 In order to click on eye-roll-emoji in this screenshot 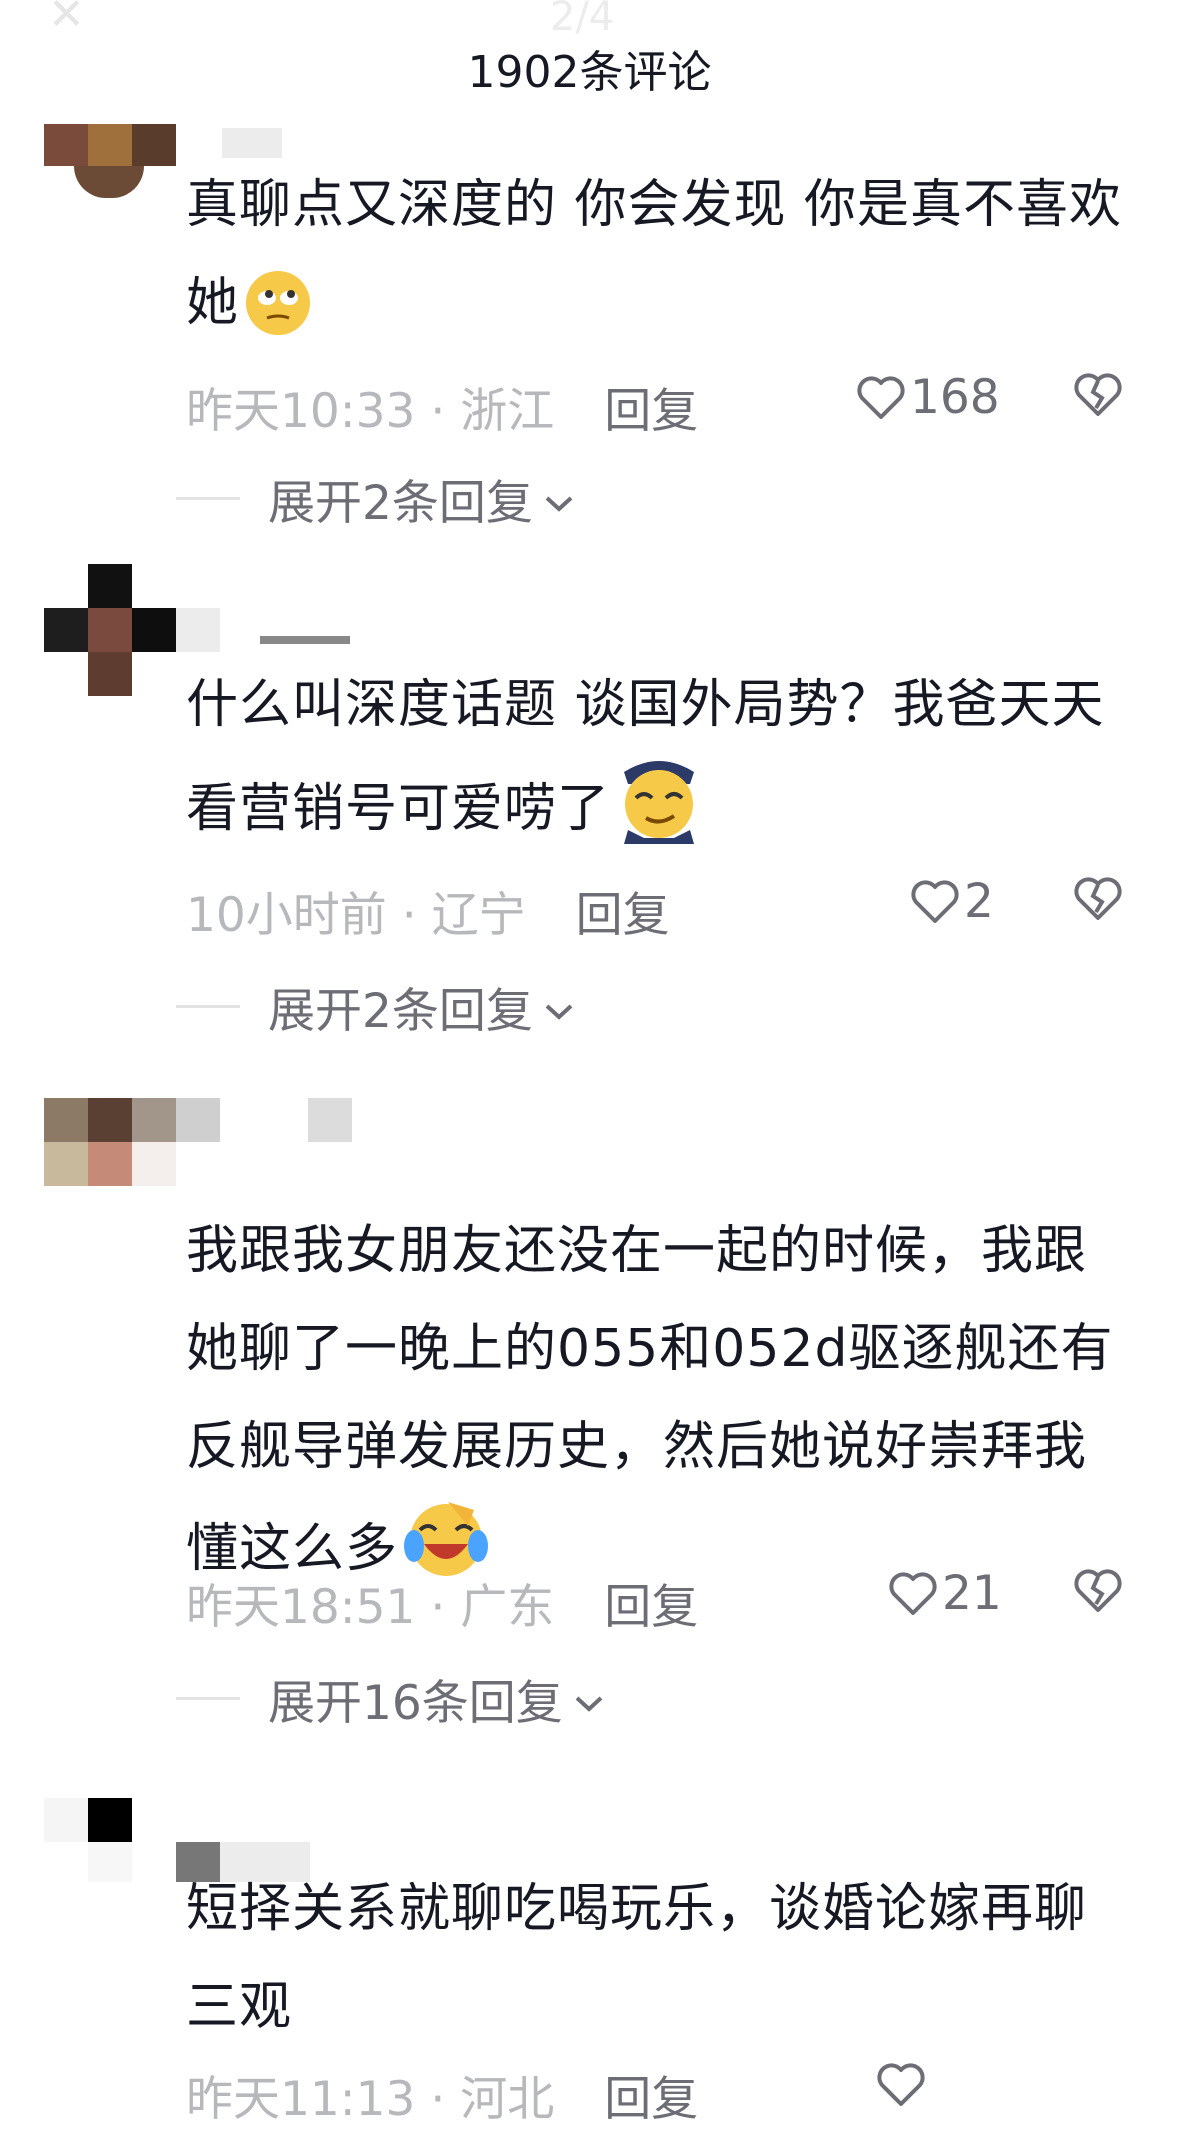, I will do `click(286, 311)`.